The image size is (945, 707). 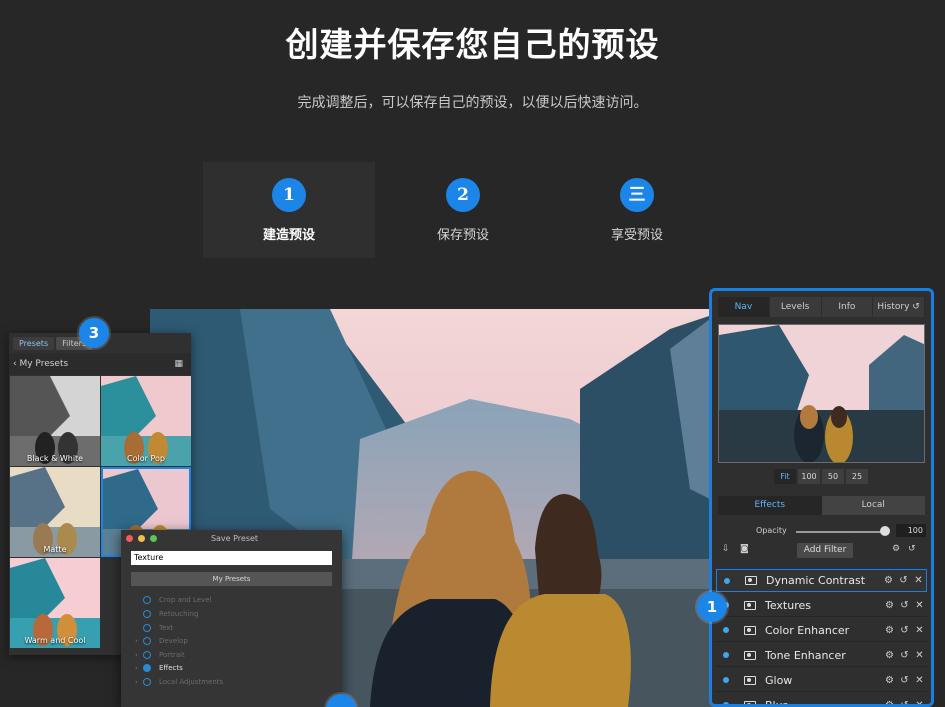 I want to click on effects-local-tabs: Effects Local, so click(x=821, y=505).